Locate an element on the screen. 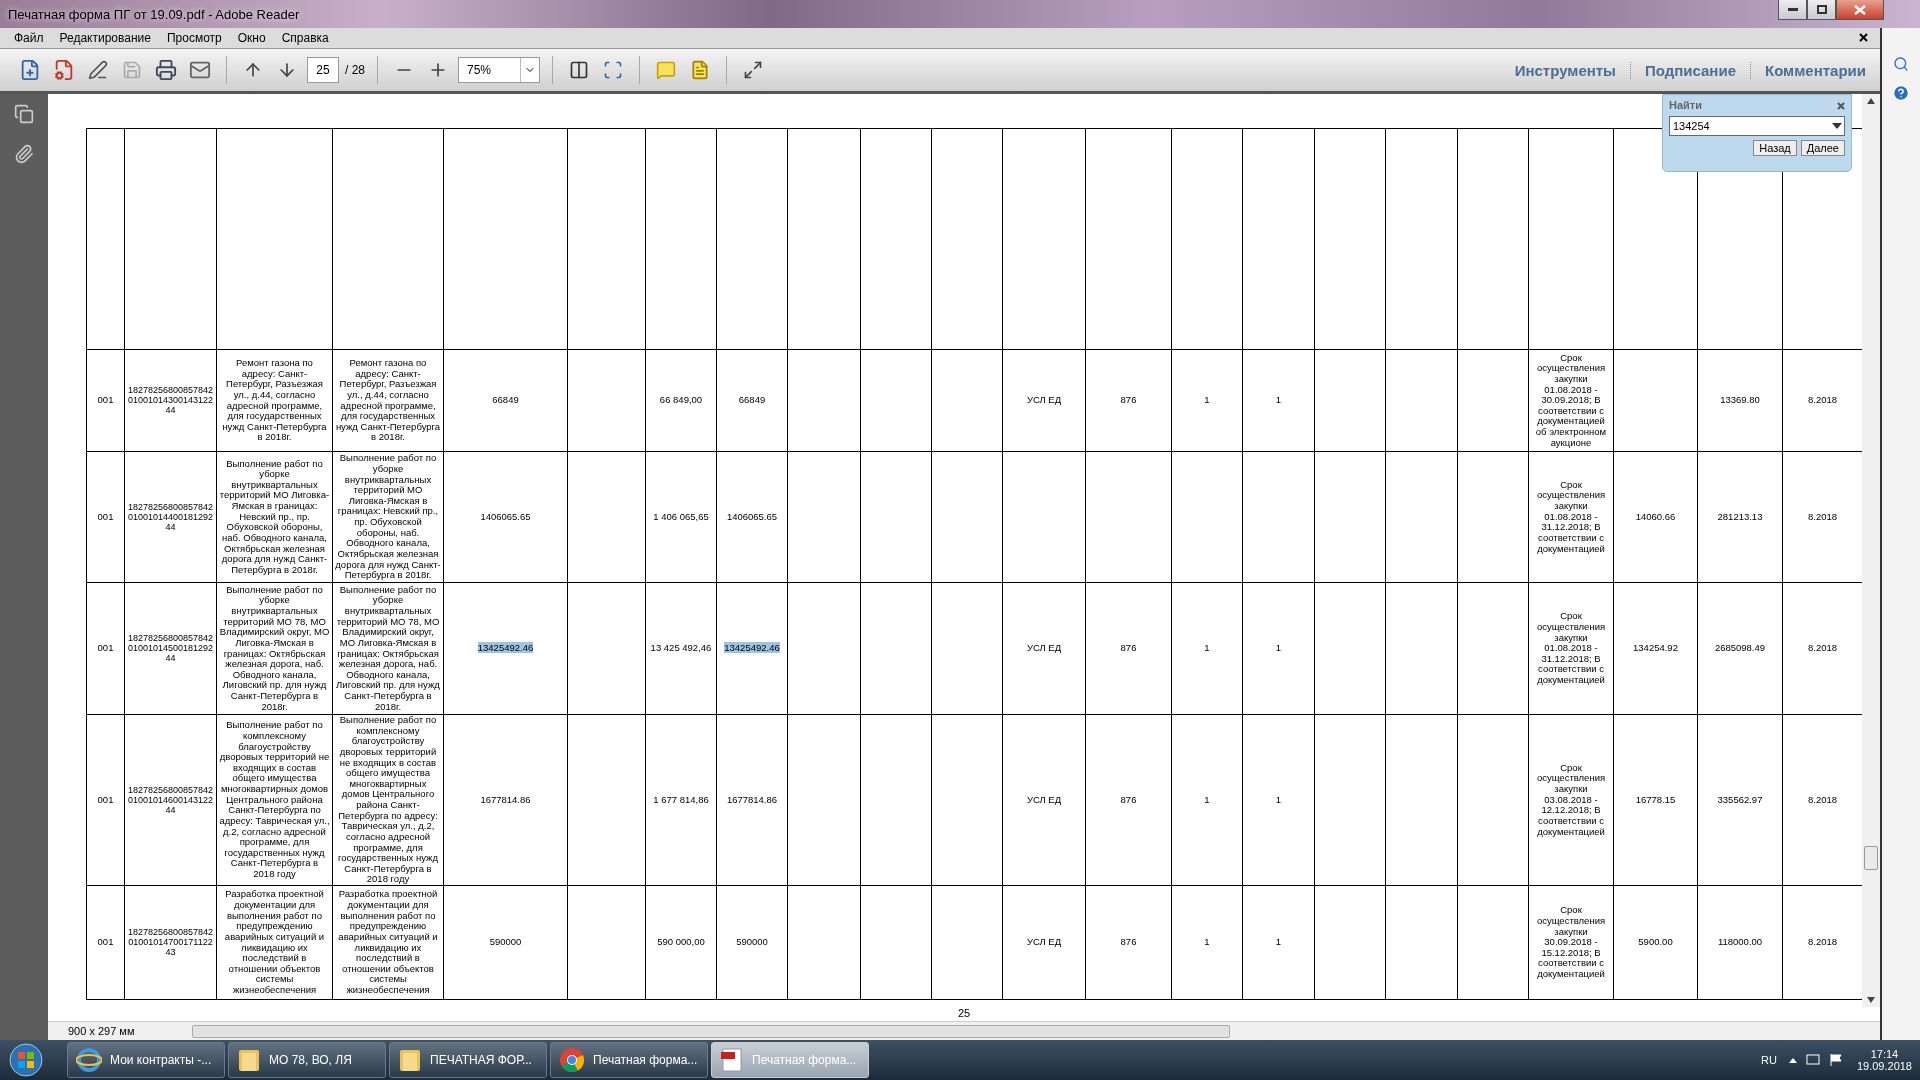 This screenshot has height=1080, width=1920. page-number-field: 25 is located at coordinates (323, 70).